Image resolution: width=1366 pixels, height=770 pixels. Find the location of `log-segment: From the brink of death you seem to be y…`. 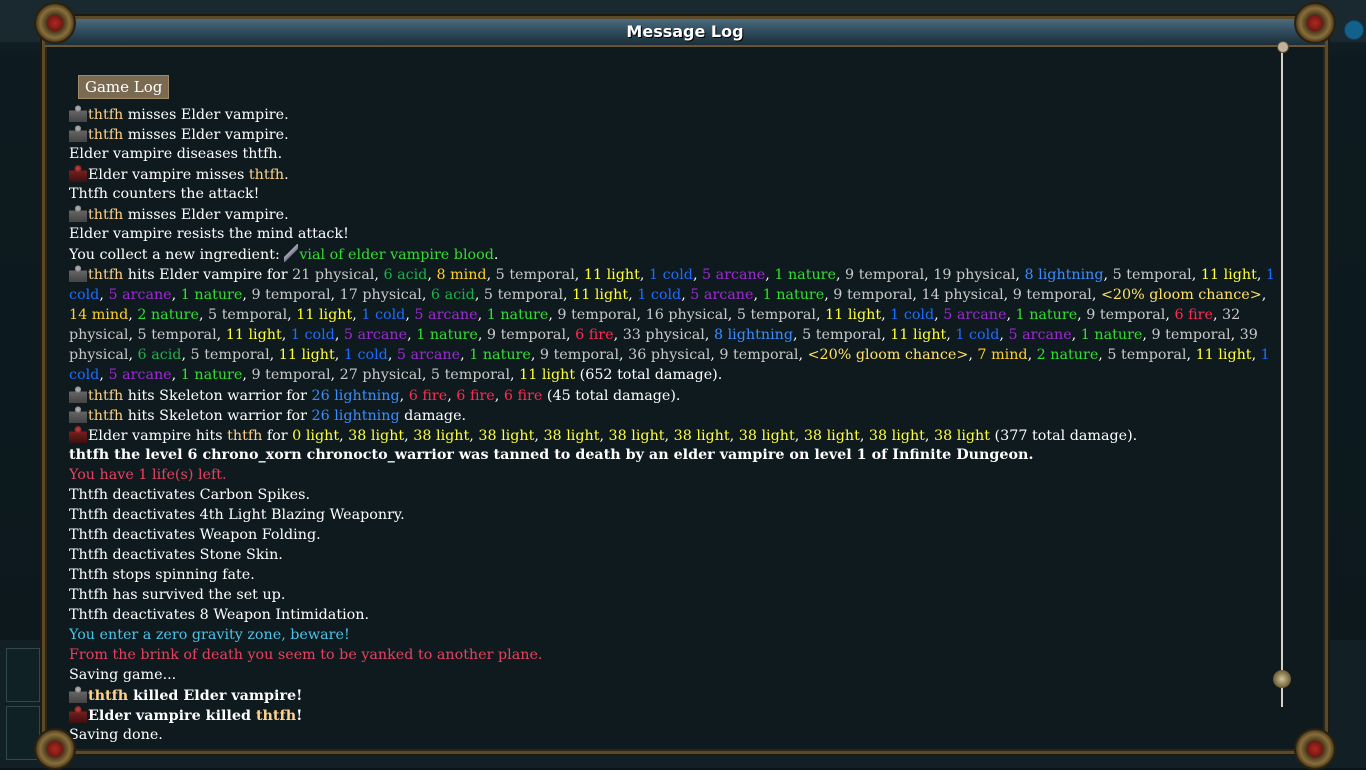

log-segment: From the brink of death you seem to be y… is located at coordinates (306, 655).